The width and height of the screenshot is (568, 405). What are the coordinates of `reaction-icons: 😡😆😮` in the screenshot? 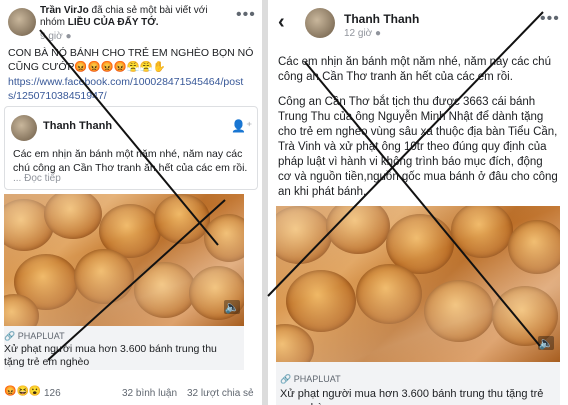 It's located at (22, 391).